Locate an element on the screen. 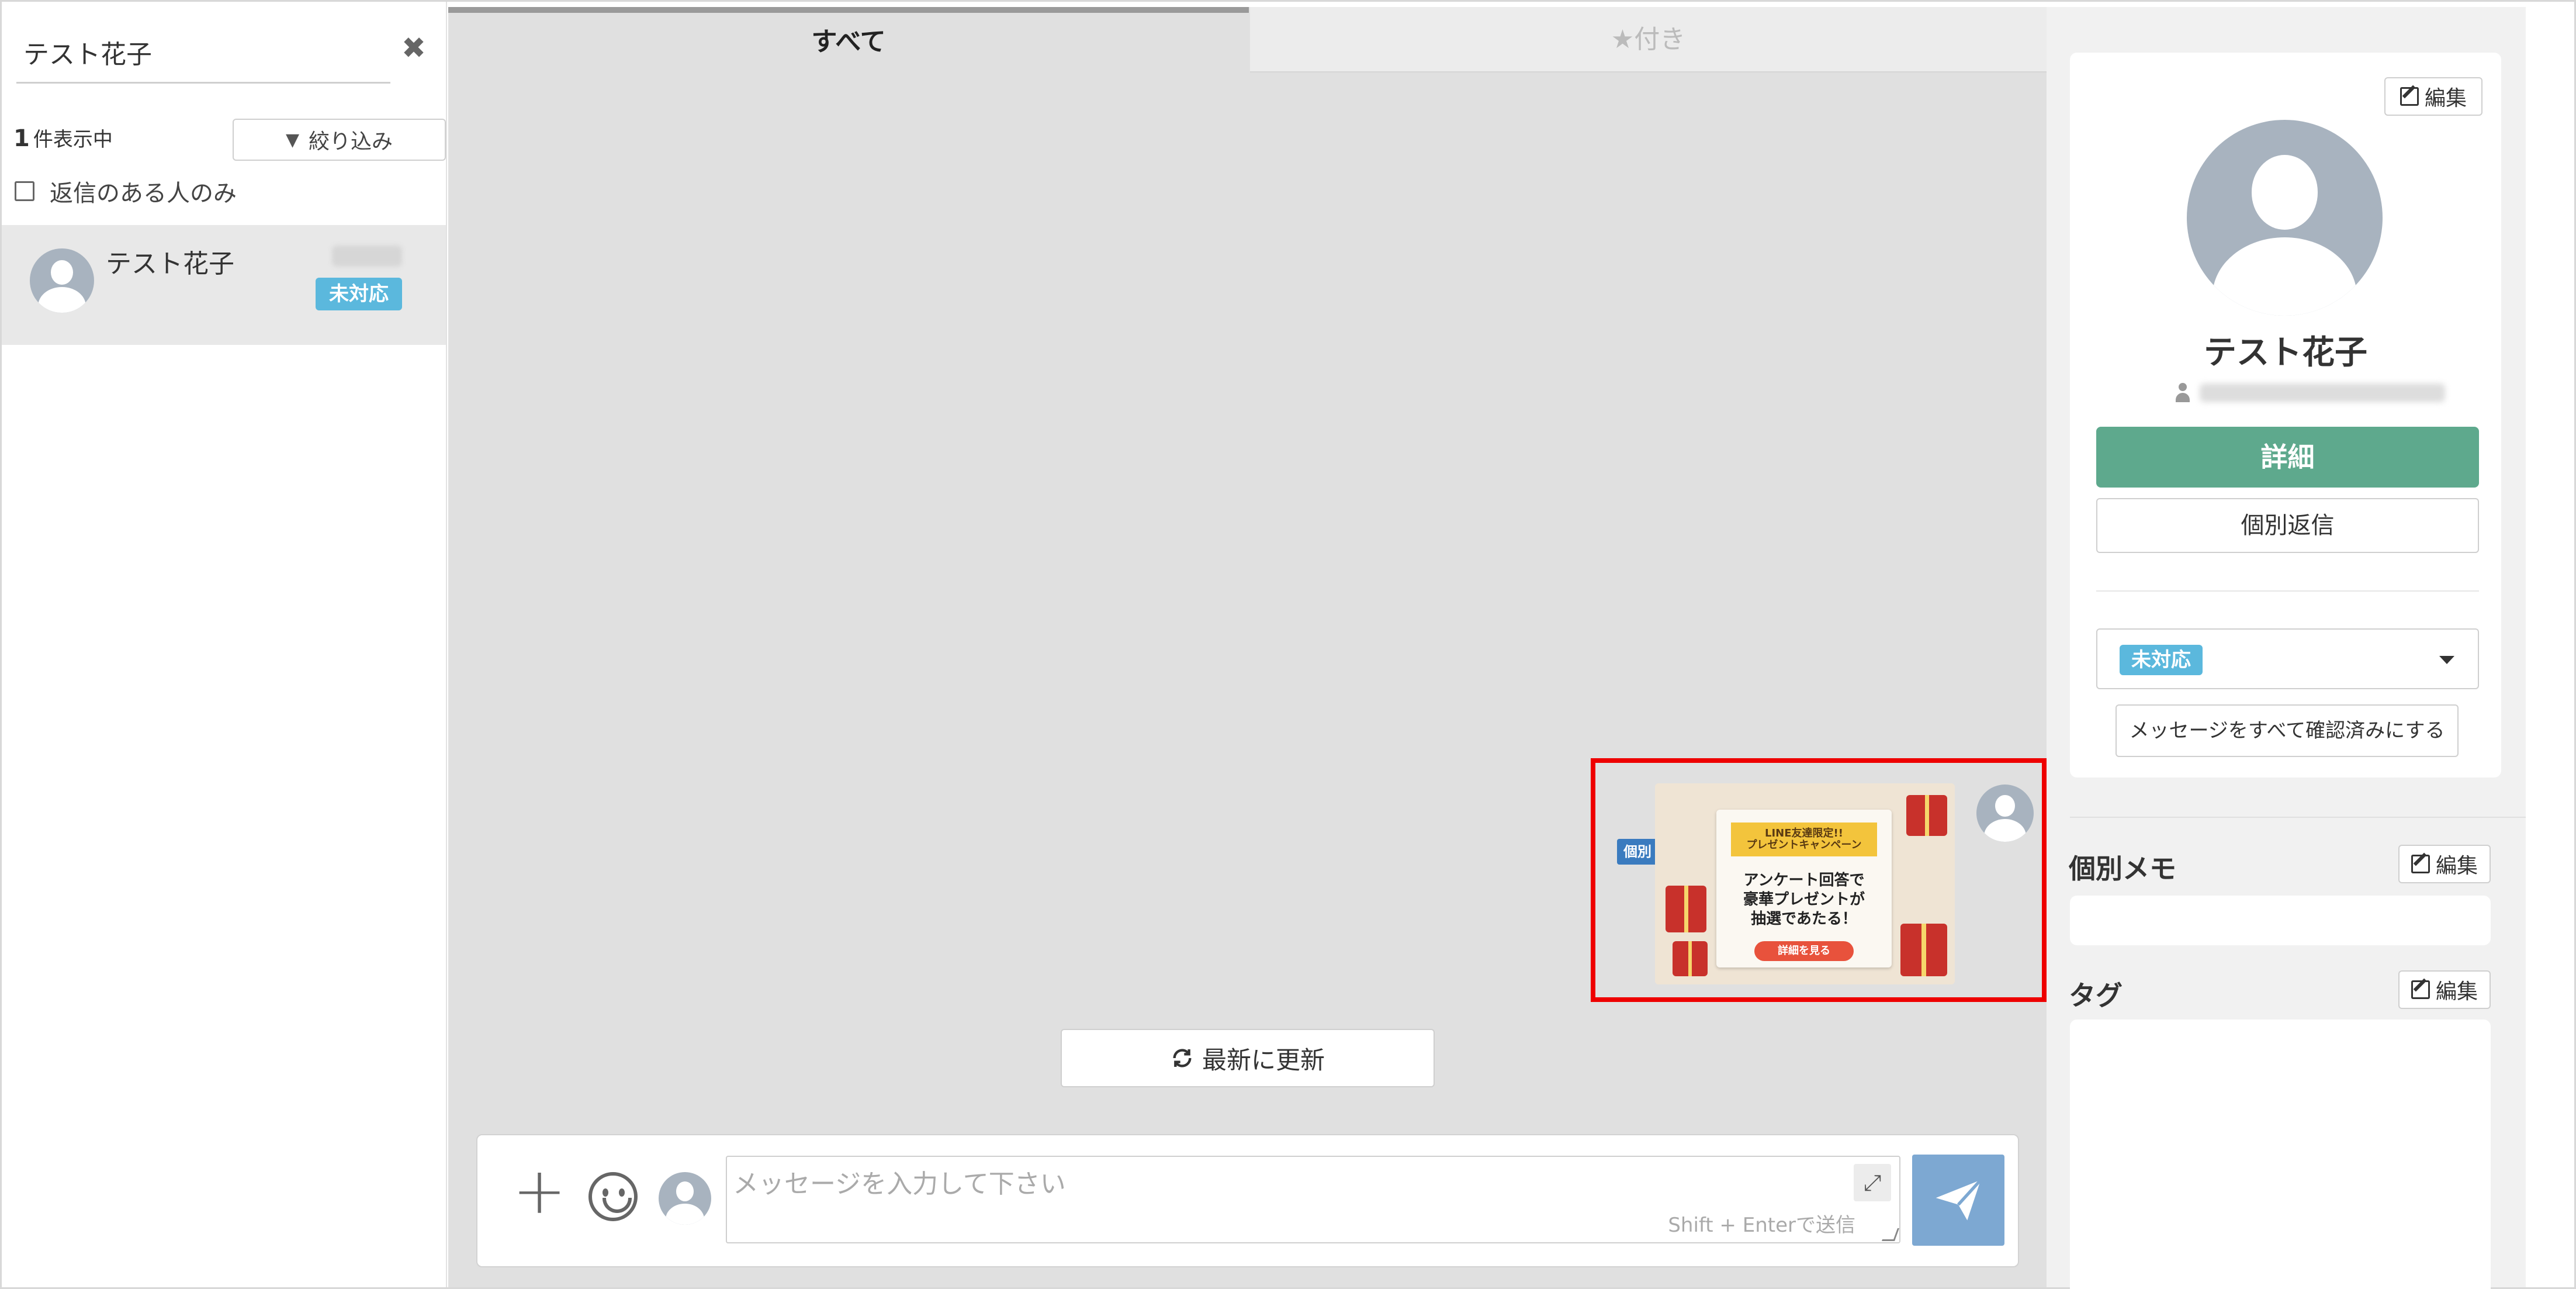 The width and height of the screenshot is (2576, 1289). campaign-line2: 豪華プレゼントが is located at coordinates (1804, 899).